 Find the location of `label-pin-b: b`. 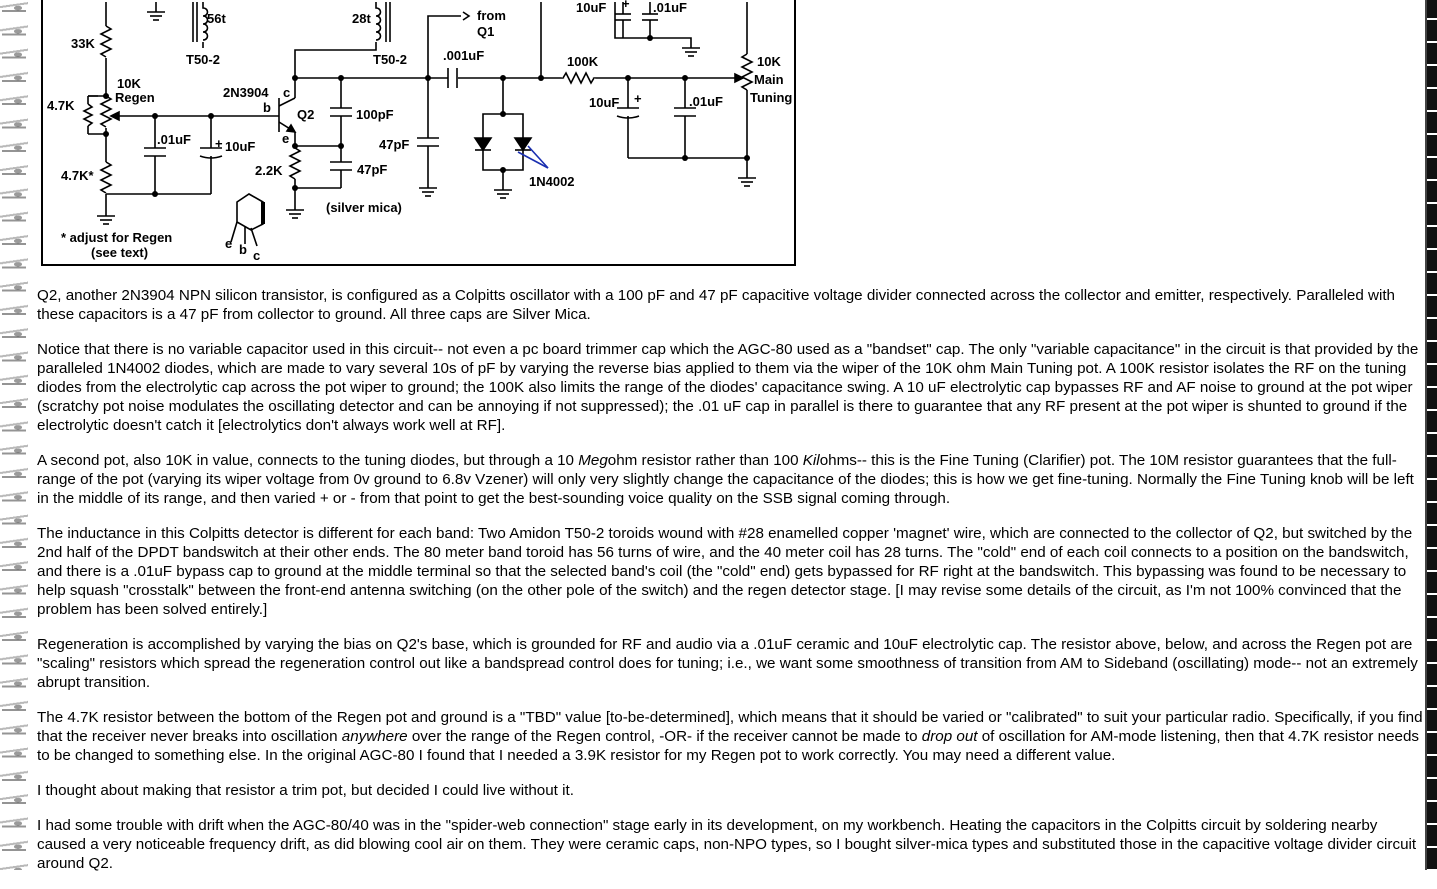

label-pin-b: b is located at coordinates (267, 107).